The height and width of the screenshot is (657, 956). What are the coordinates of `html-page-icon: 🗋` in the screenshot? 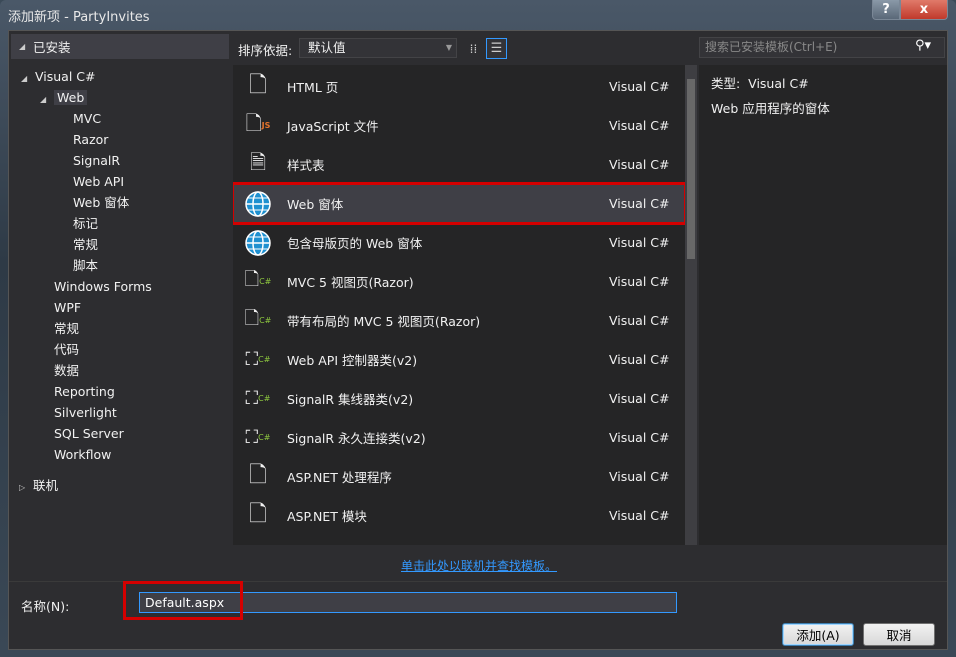 It's located at (258, 85).